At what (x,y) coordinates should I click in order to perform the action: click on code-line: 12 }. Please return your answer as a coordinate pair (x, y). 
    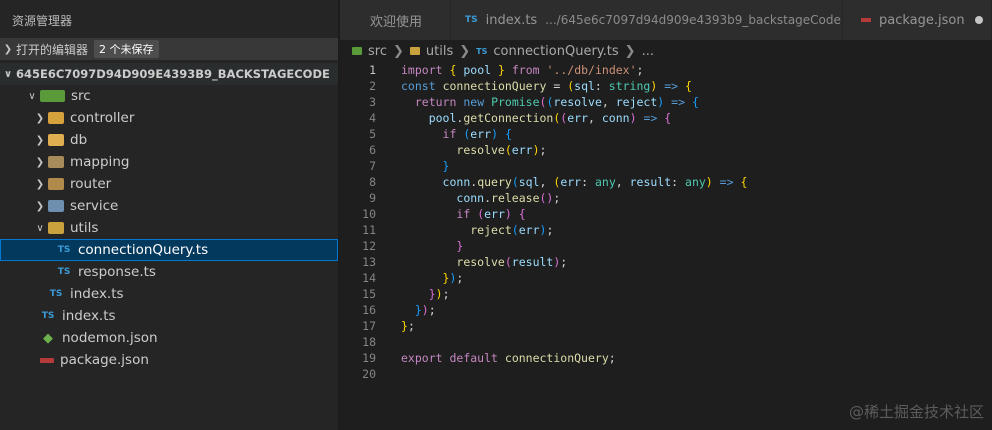
    Looking at the image, I should click on (666, 246).